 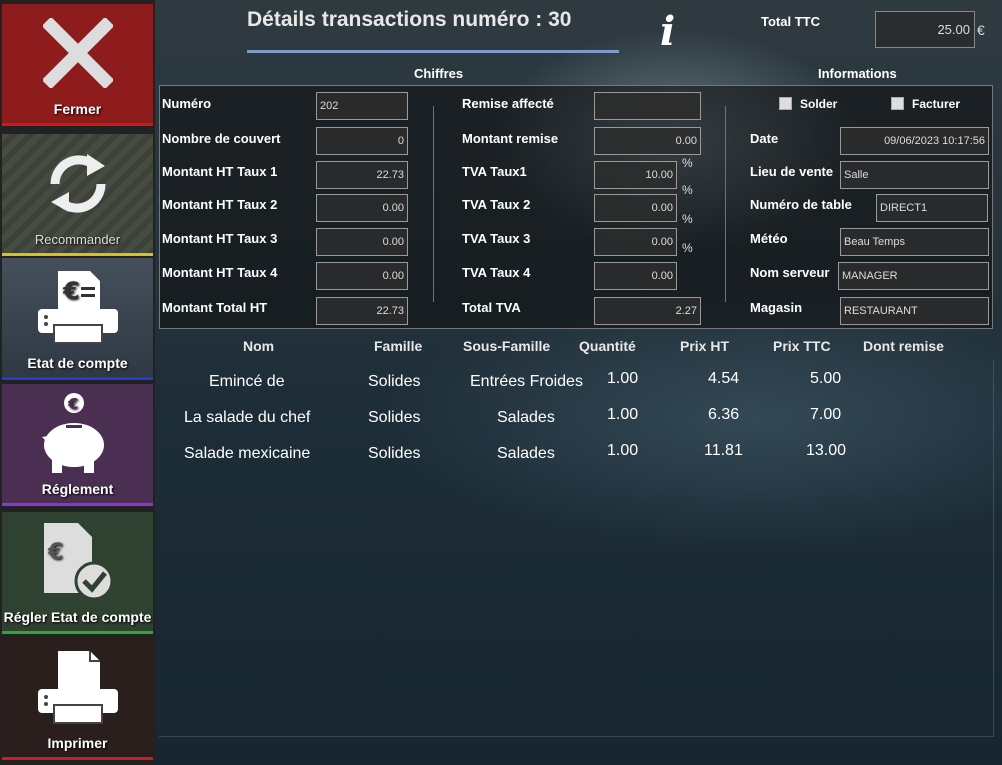 I want to click on page-title: Détails transactions numéro : 30, so click(x=409, y=19).